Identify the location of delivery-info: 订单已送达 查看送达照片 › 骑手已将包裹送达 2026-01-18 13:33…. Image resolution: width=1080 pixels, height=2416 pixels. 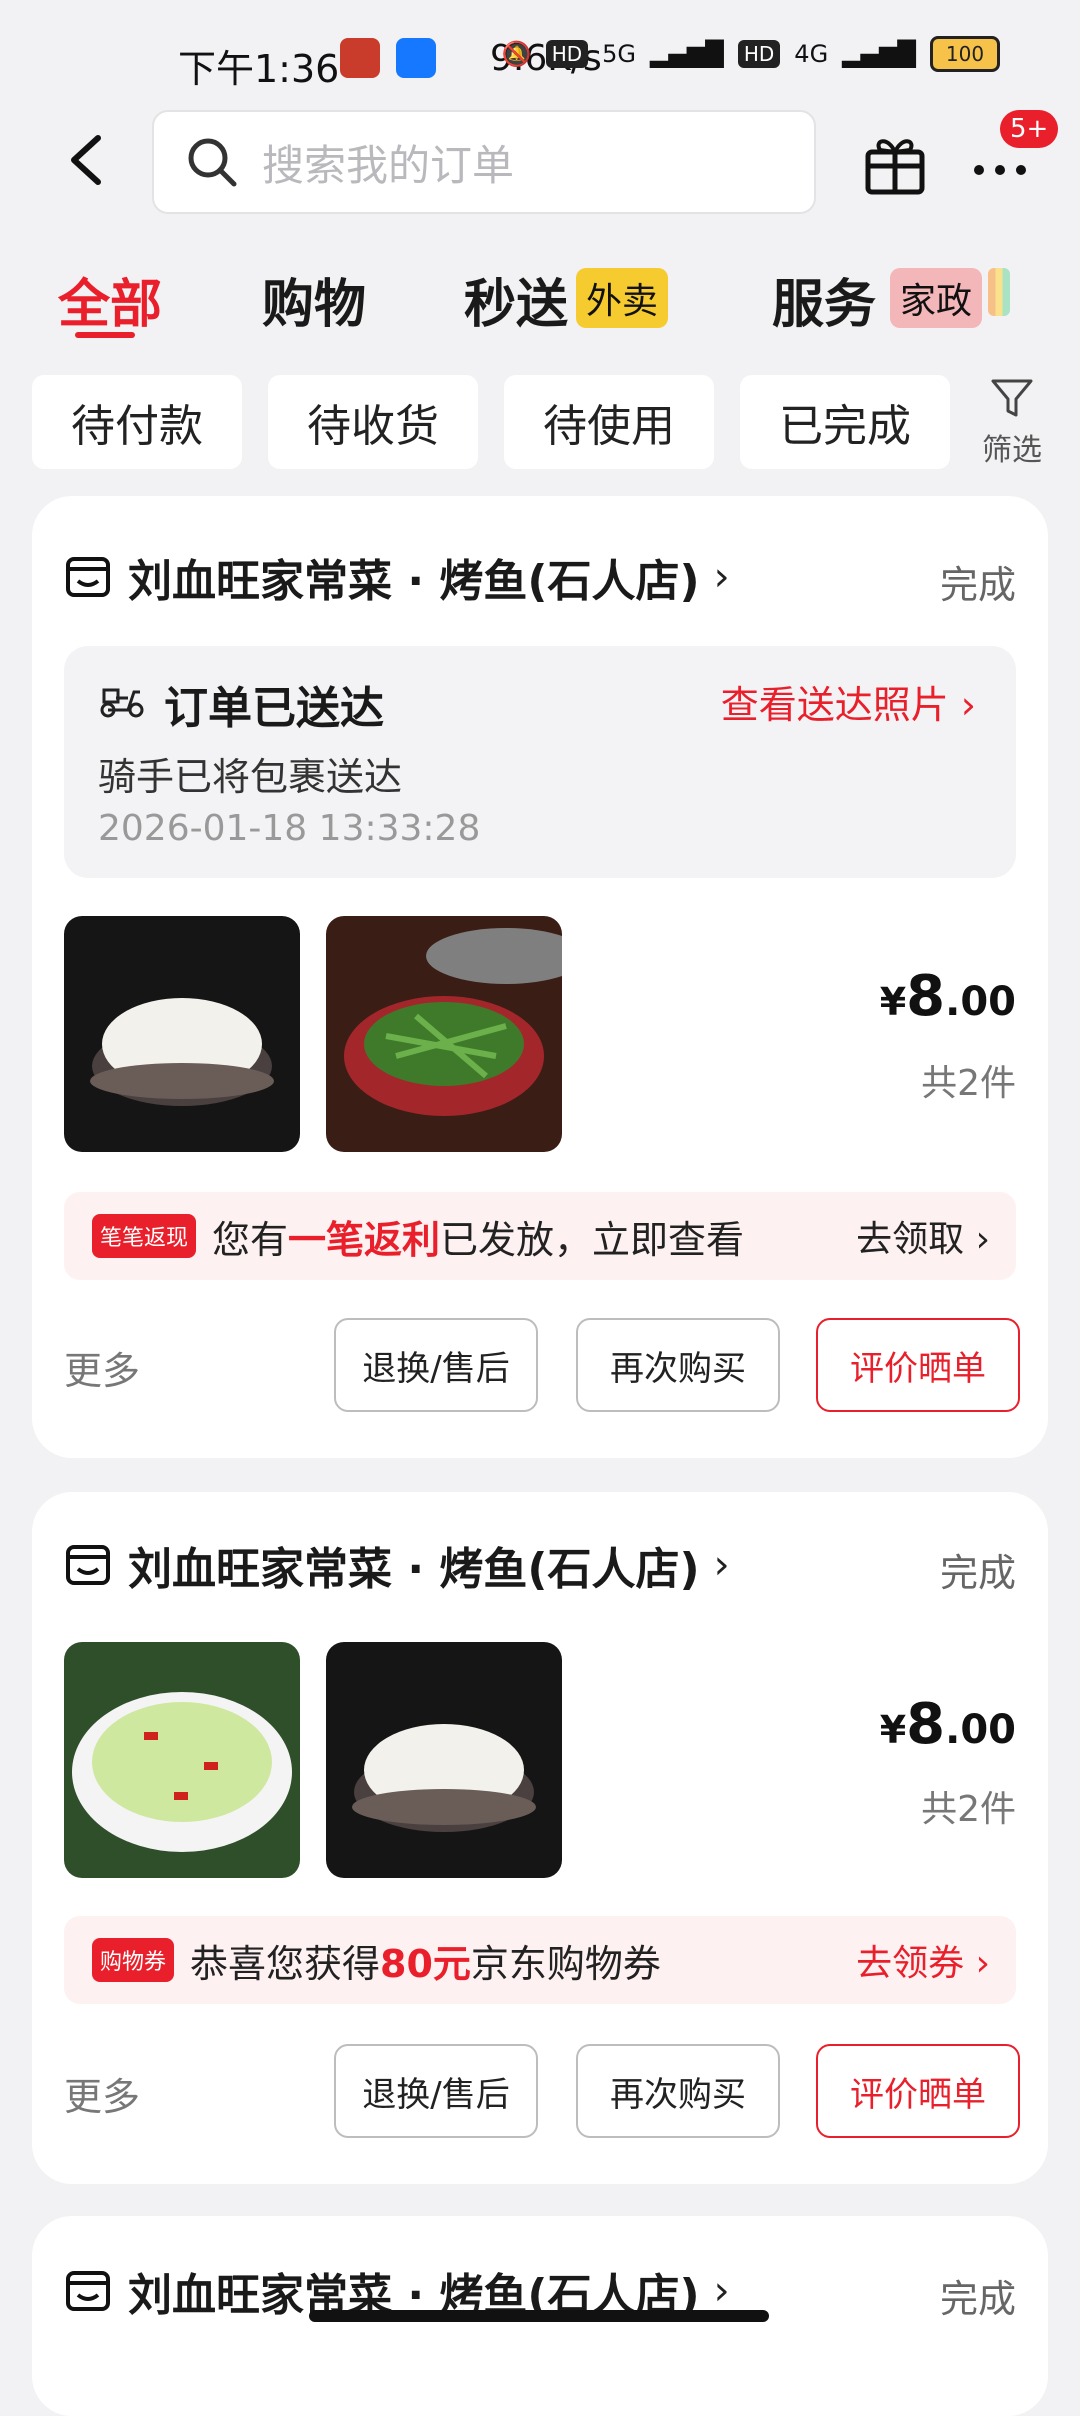
(540, 762).